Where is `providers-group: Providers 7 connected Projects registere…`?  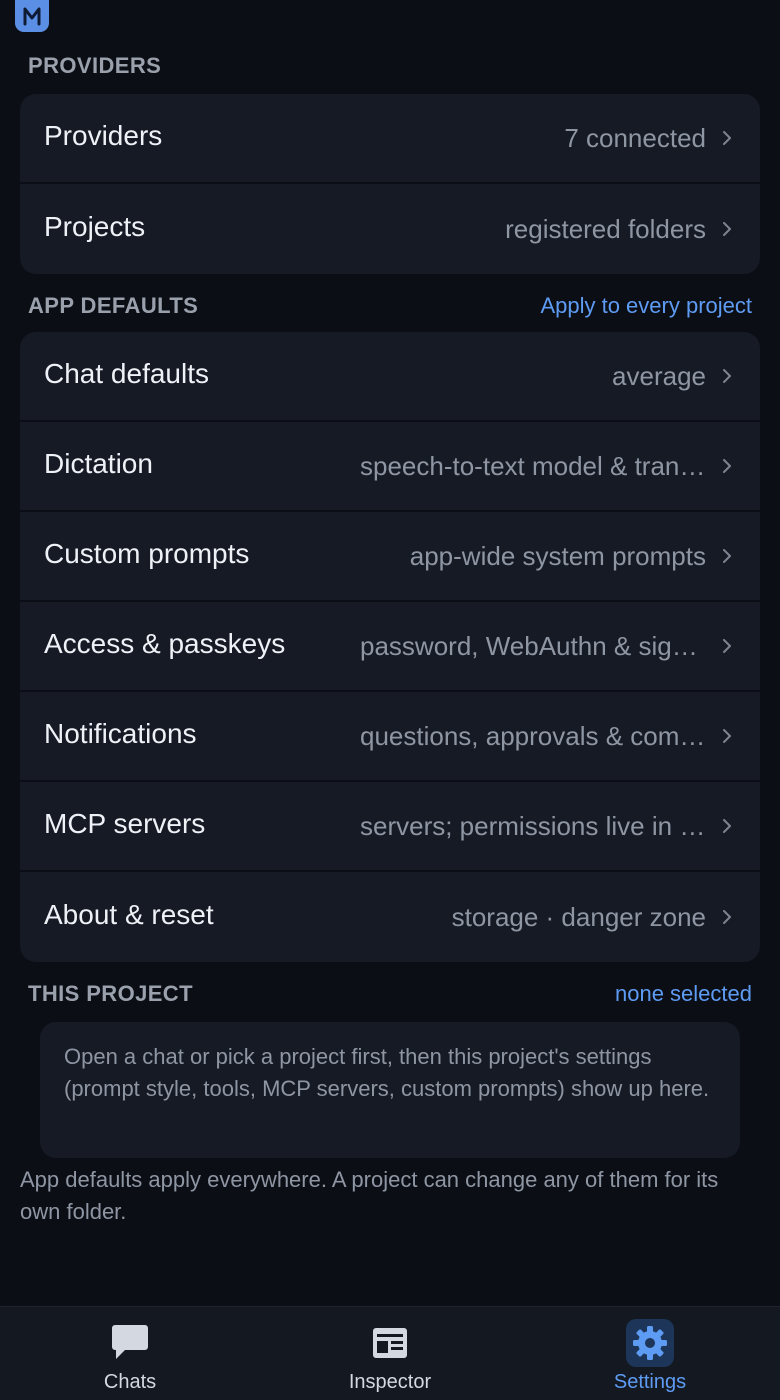
providers-group: Providers 7 connected Projects registere… is located at coordinates (390, 184).